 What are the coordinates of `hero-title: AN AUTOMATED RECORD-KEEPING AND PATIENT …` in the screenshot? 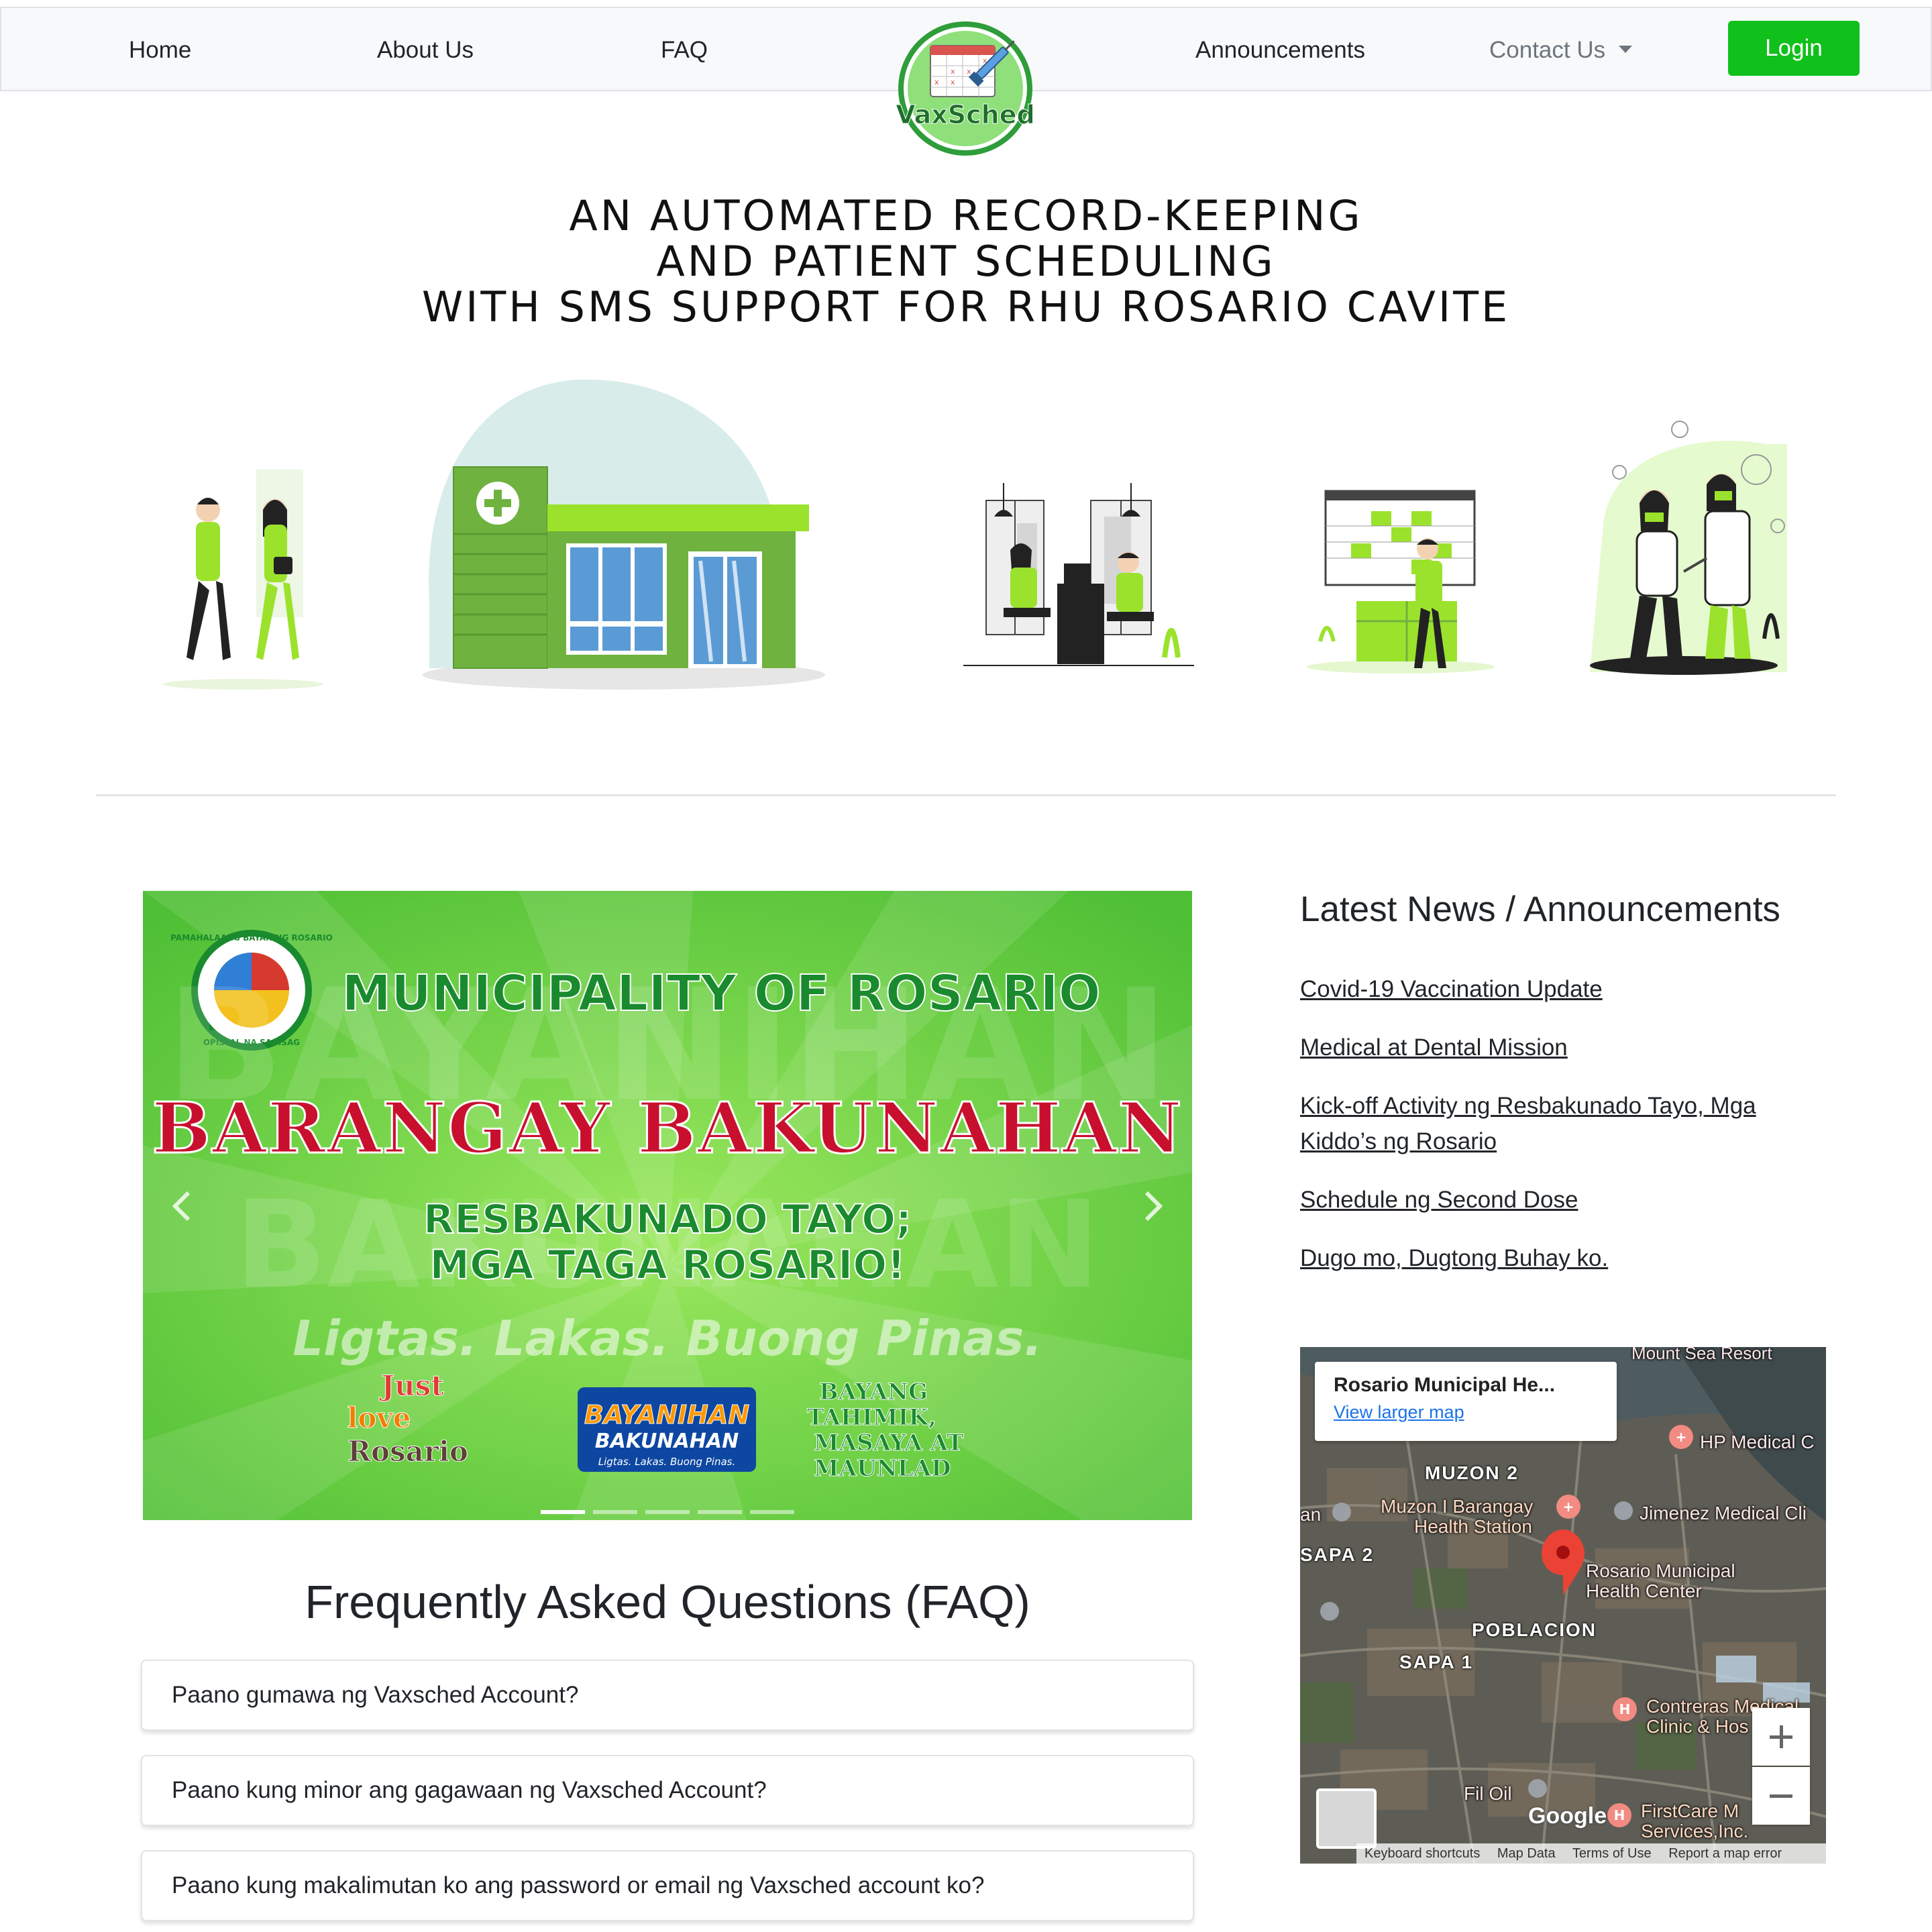 It's located at (966, 261).